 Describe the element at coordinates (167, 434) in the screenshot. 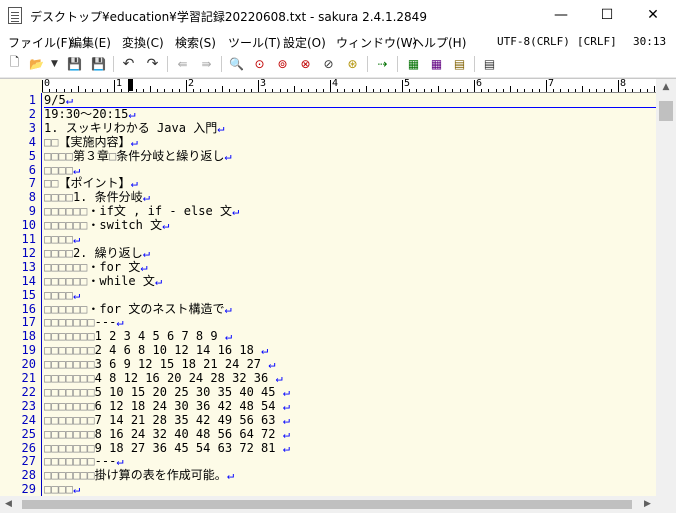

I see `text-line: □□□□□□□8 16 24 32 40 48 56 64 72 ↵` at that location.